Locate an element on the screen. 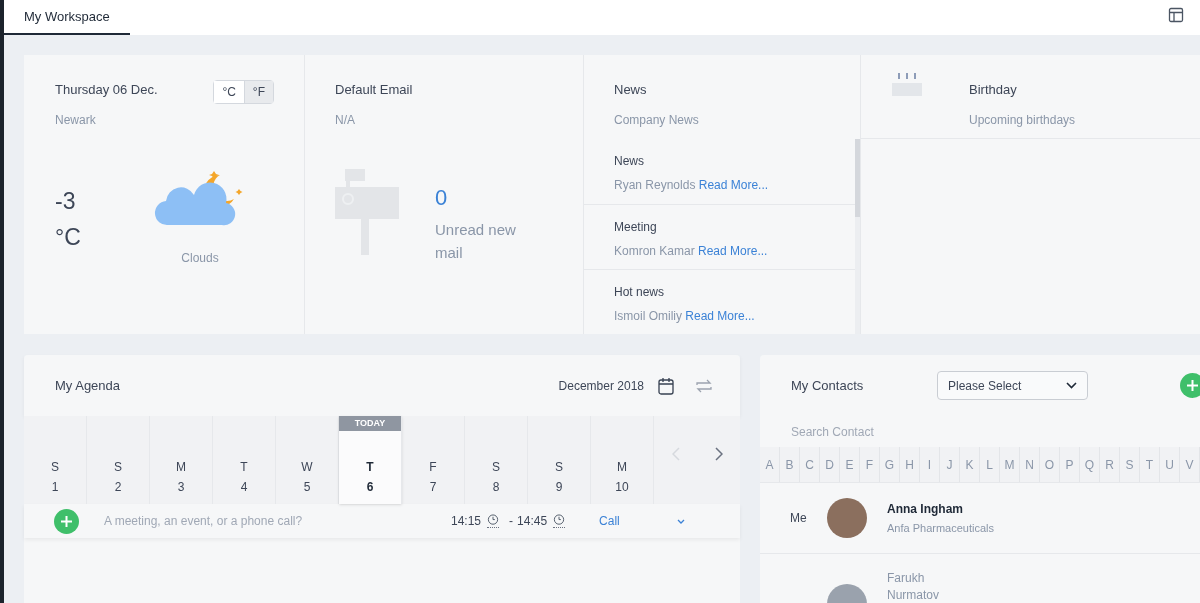  news-subtitle: Company News is located at coordinates (657, 120).